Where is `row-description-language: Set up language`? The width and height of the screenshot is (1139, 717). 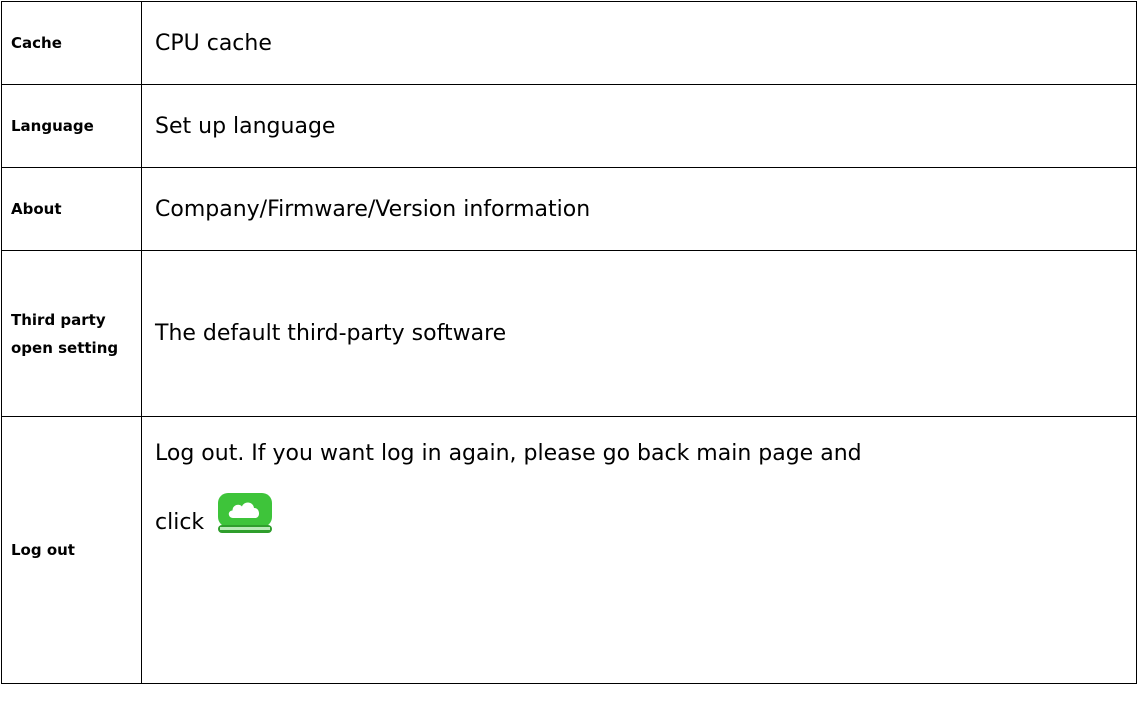 row-description-language: Set up language is located at coordinates (639, 126).